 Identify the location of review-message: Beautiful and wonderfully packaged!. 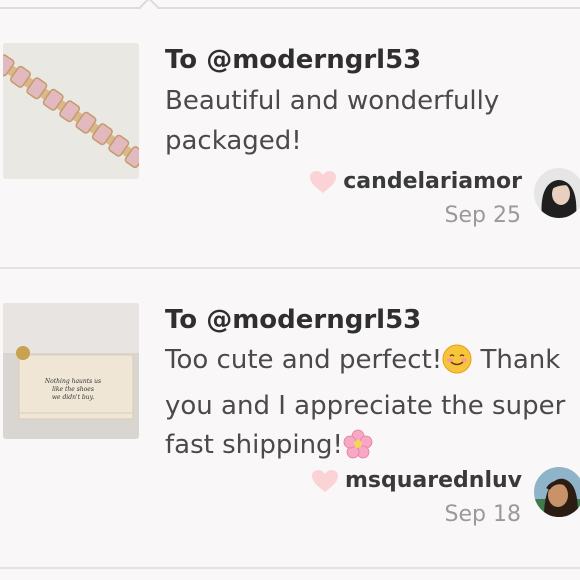
(332, 121).